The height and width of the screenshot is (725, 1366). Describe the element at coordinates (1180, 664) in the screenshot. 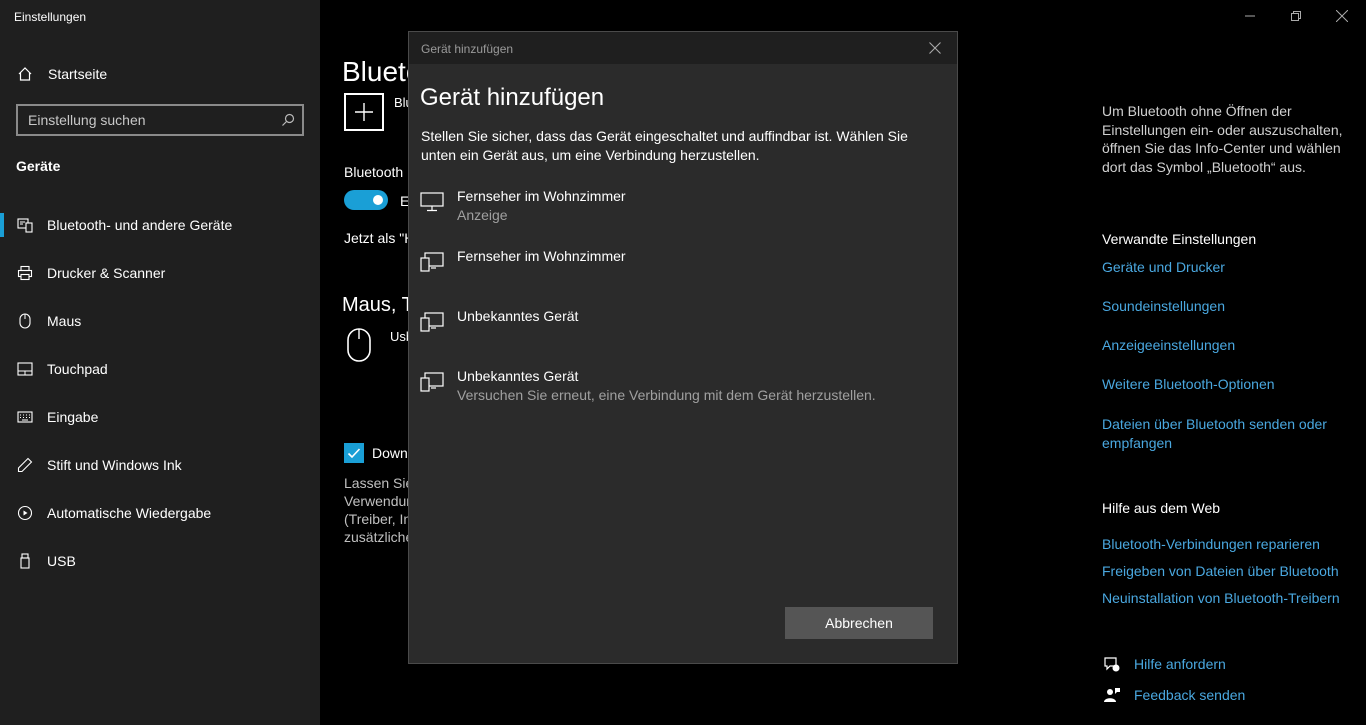

I see `get-help-label: Hilfe anfordern` at that location.